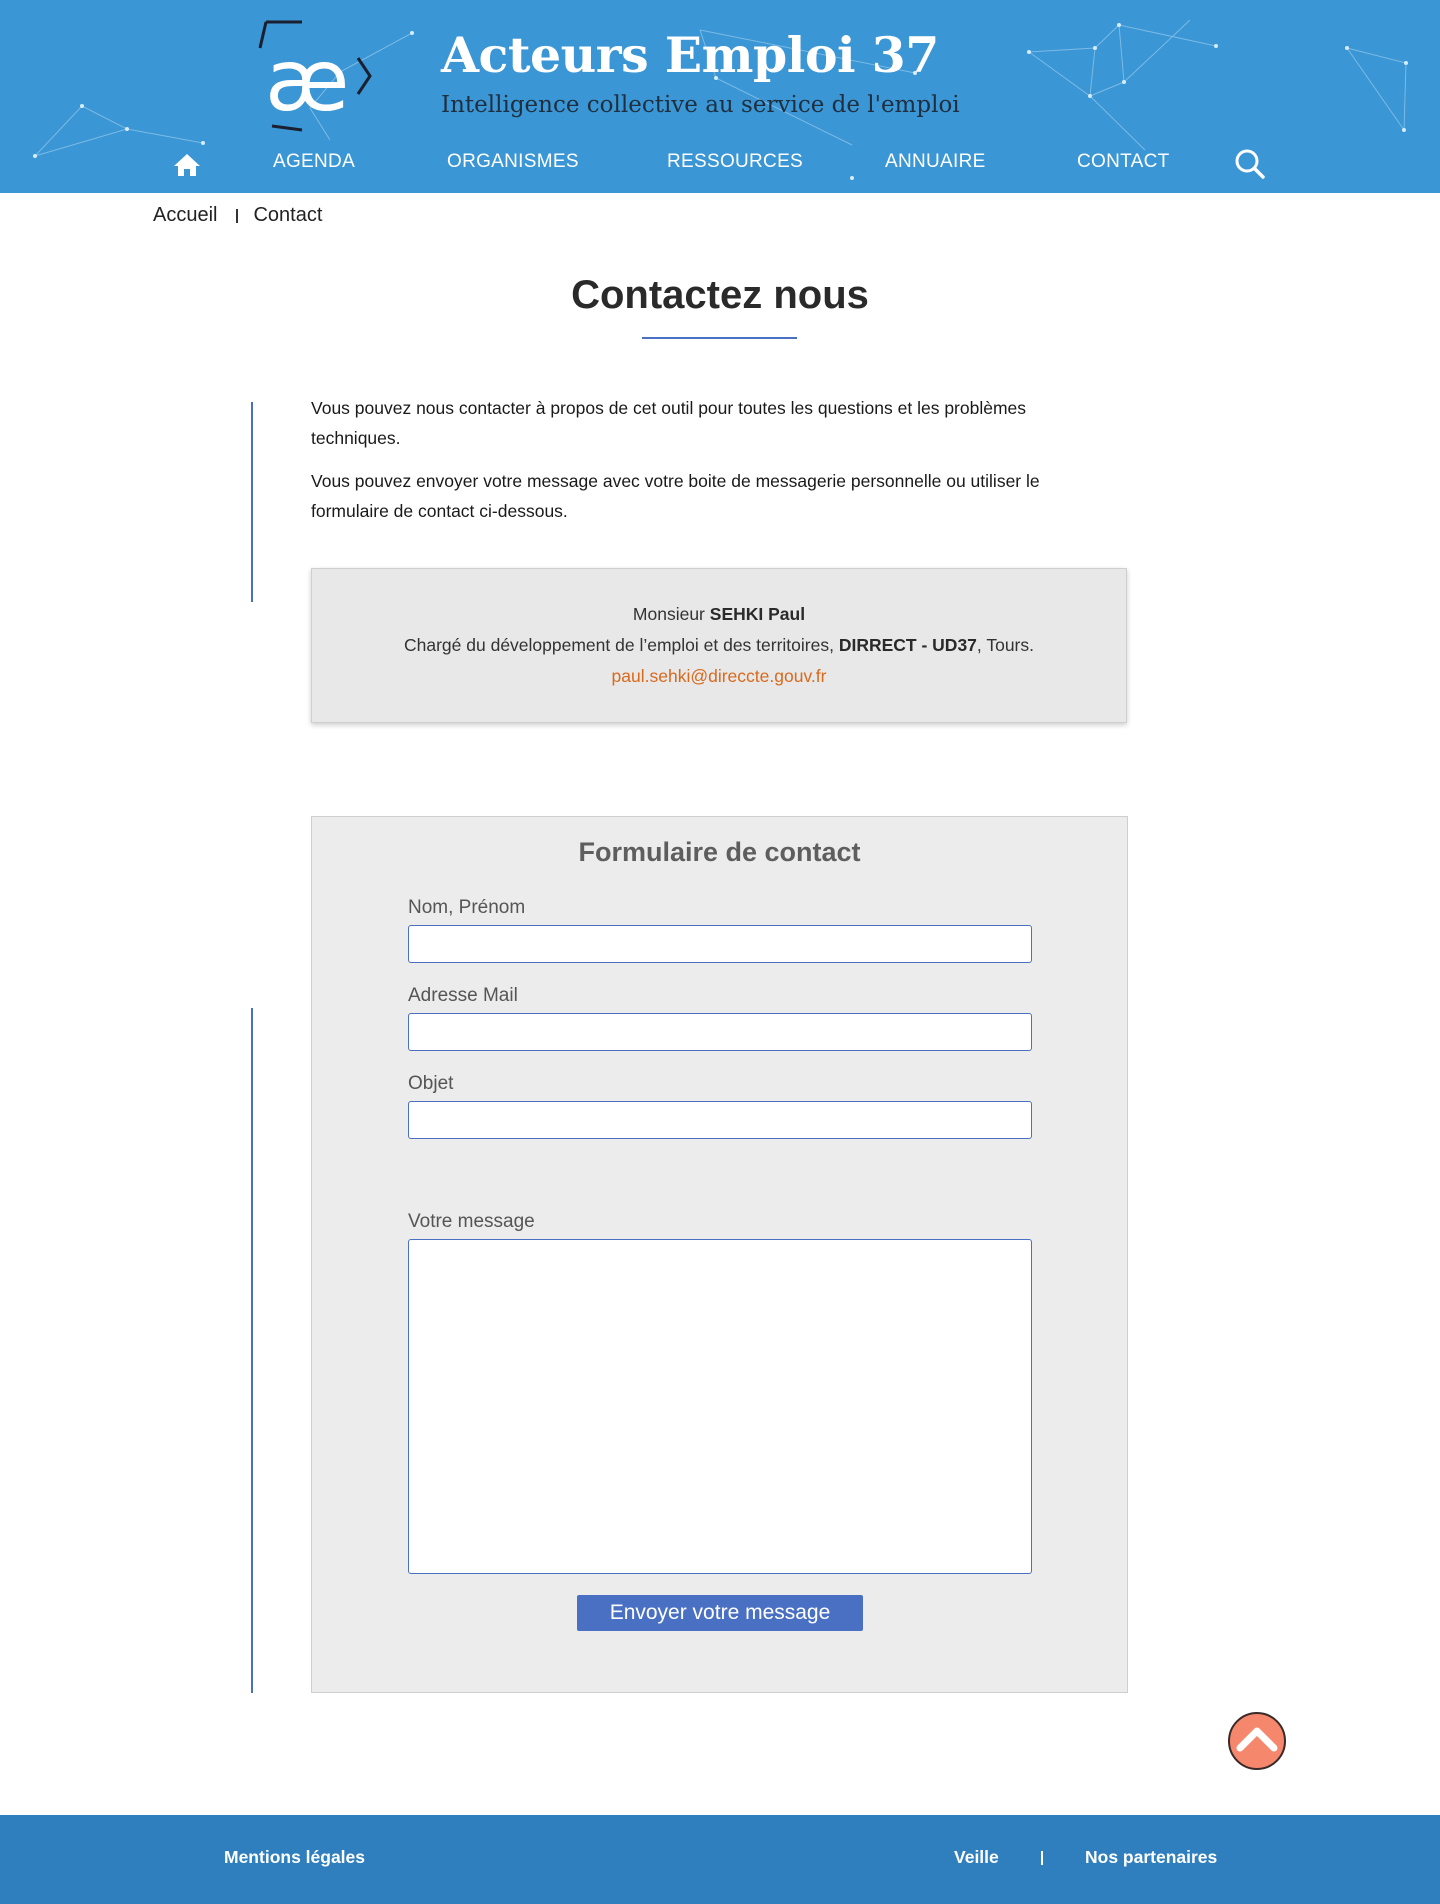 Image resolution: width=1440 pixels, height=1904 pixels. I want to click on breadcrumb-home-link: Accueil, so click(185, 215).